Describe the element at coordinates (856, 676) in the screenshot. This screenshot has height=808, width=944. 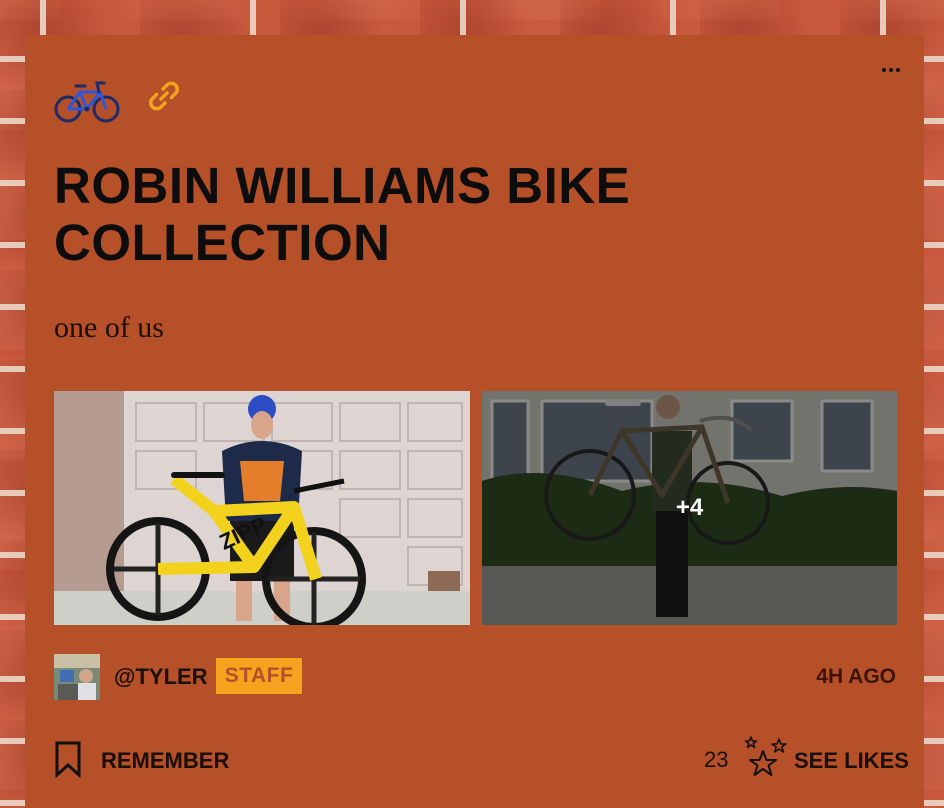
I see `post-timestamp: 4H AGO` at that location.